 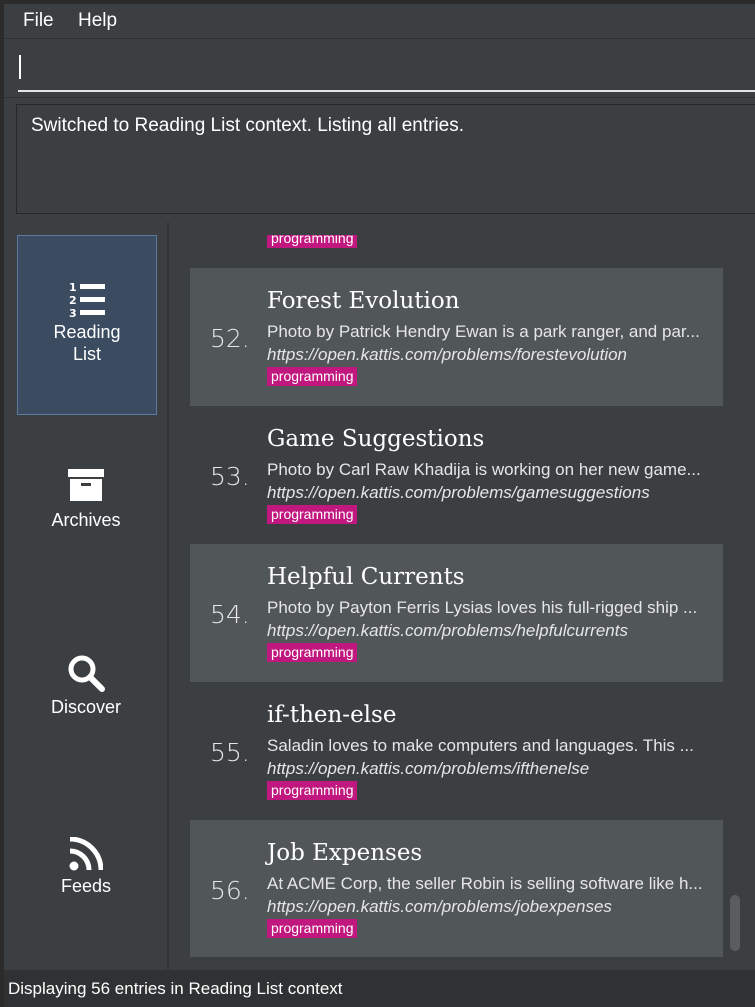 What do you see at coordinates (456, 245) in the screenshot?
I see `list-item-partial: programming` at bounding box center [456, 245].